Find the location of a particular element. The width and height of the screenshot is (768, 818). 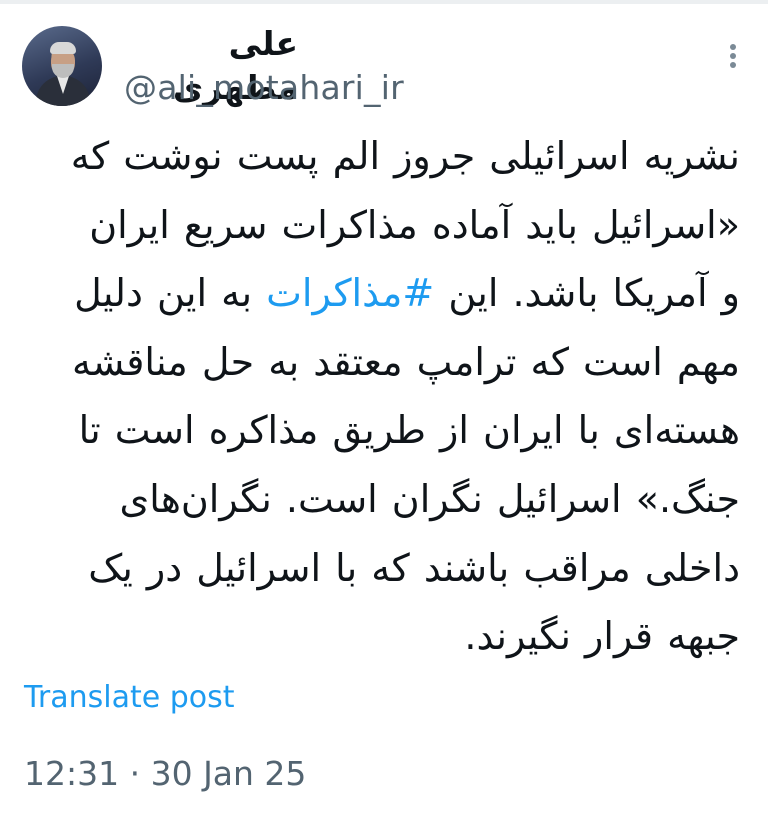

tweet-text-line: هسته‌ای با ایران از طریق مذاکره است تا is located at coordinates (409, 430).